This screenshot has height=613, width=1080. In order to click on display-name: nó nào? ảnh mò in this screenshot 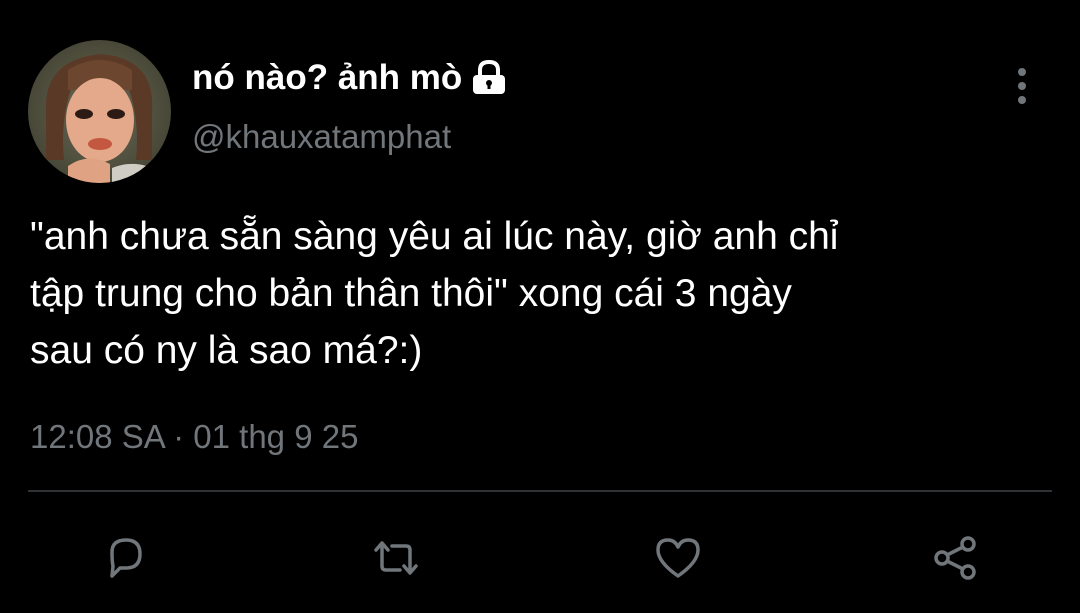, I will do `click(350, 78)`.